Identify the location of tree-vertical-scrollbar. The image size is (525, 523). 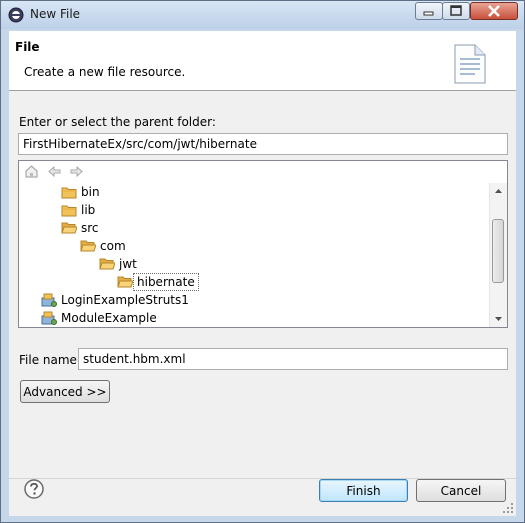
(498, 255).